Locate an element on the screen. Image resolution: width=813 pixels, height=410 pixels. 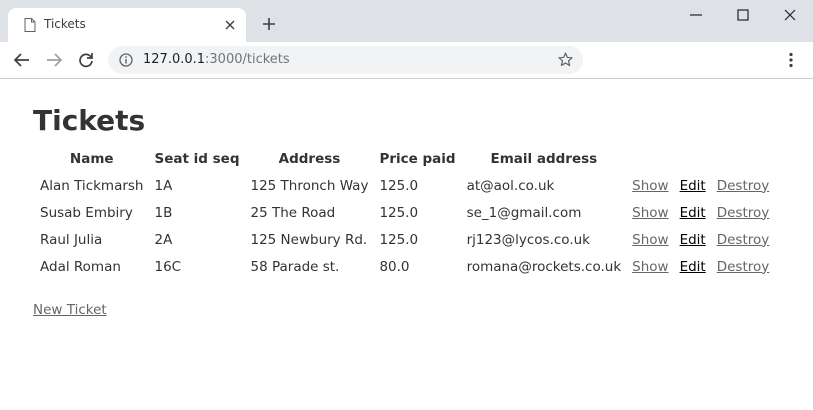
cell-seat: 2A is located at coordinates (163, 239).